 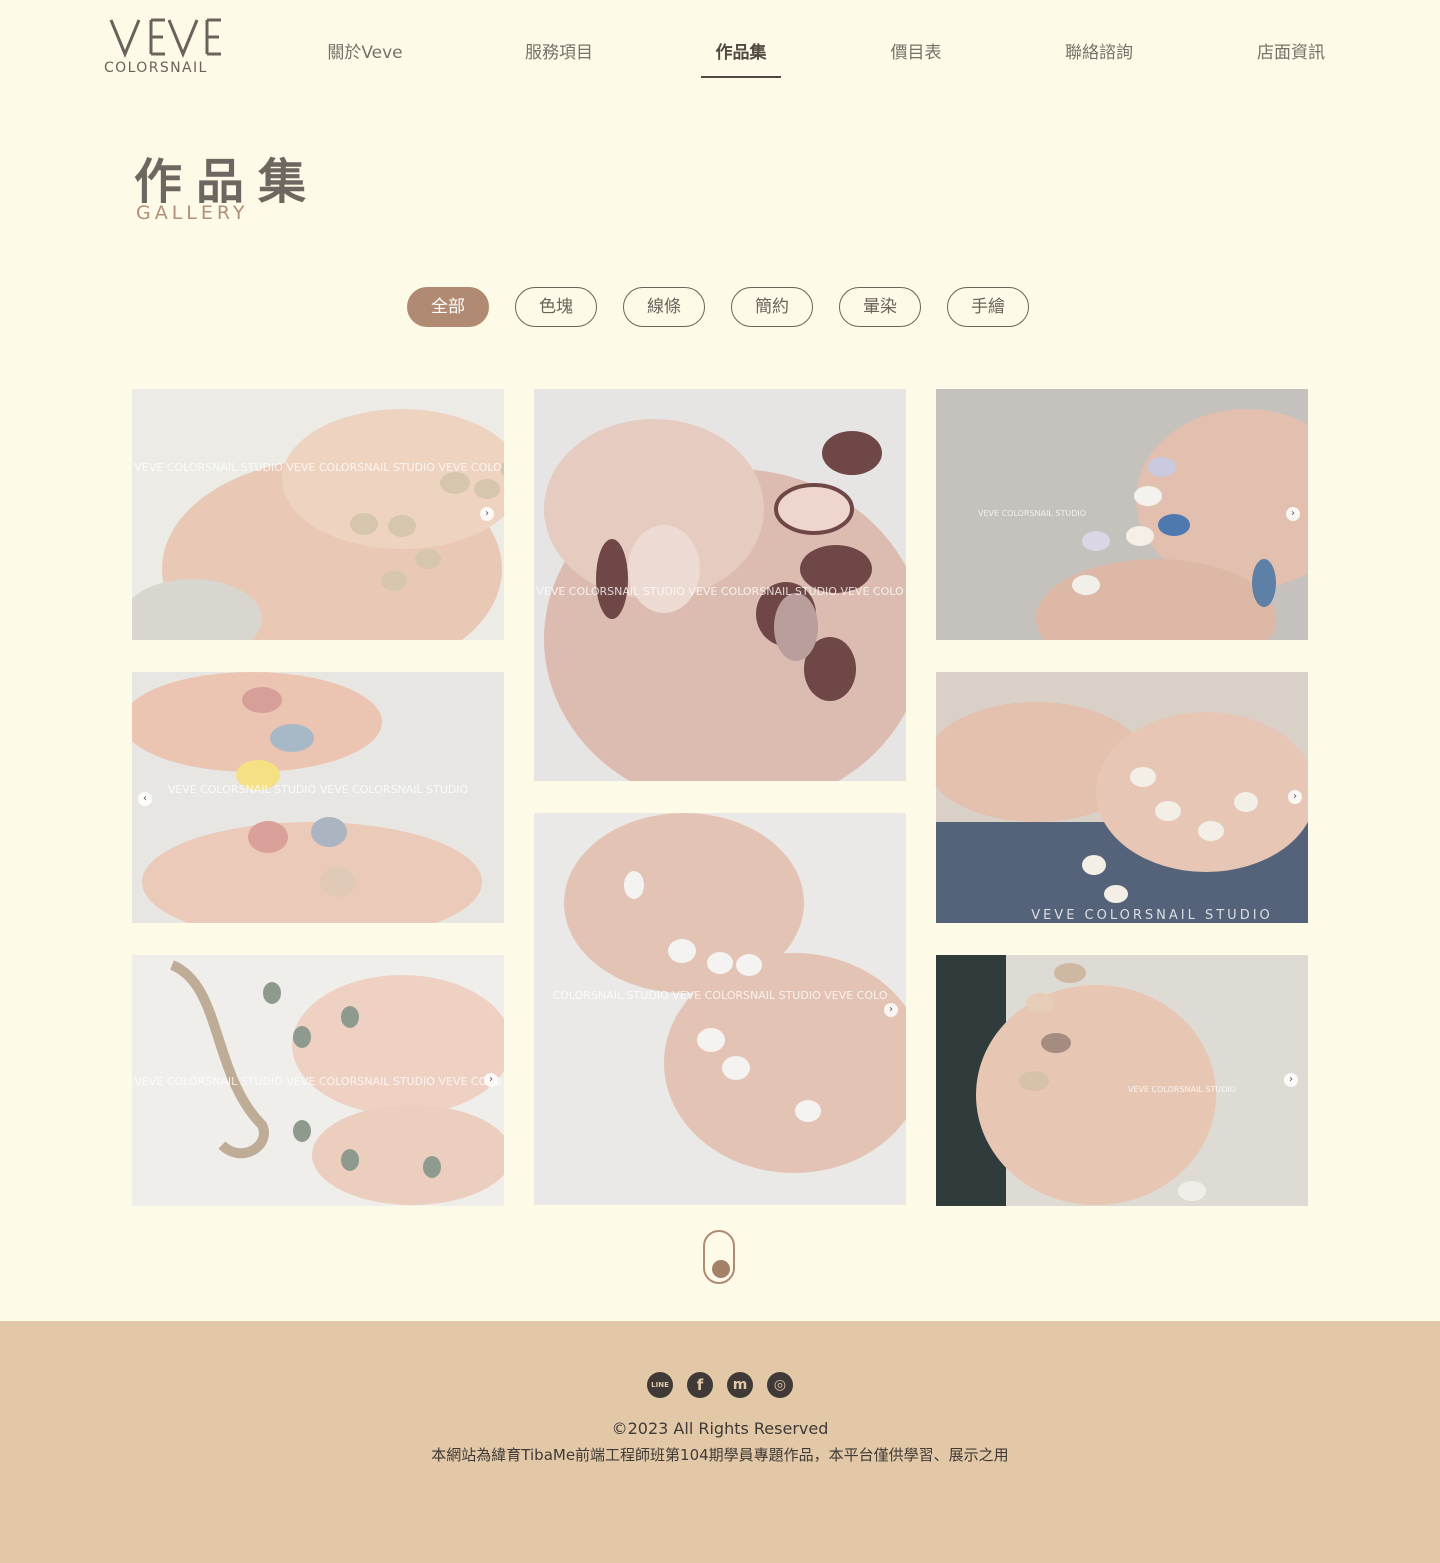 I want to click on copyright-text: ©2023 All Rights Reserved, so click(x=720, y=1428).